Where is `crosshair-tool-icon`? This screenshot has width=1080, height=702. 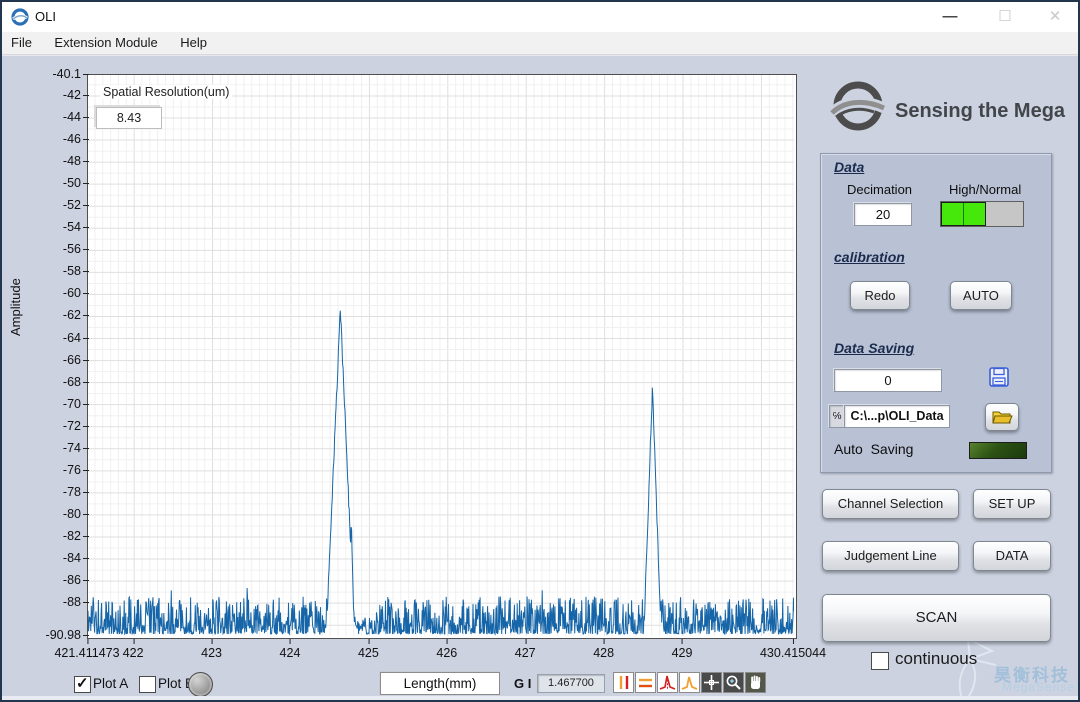
crosshair-tool-icon is located at coordinates (711, 682).